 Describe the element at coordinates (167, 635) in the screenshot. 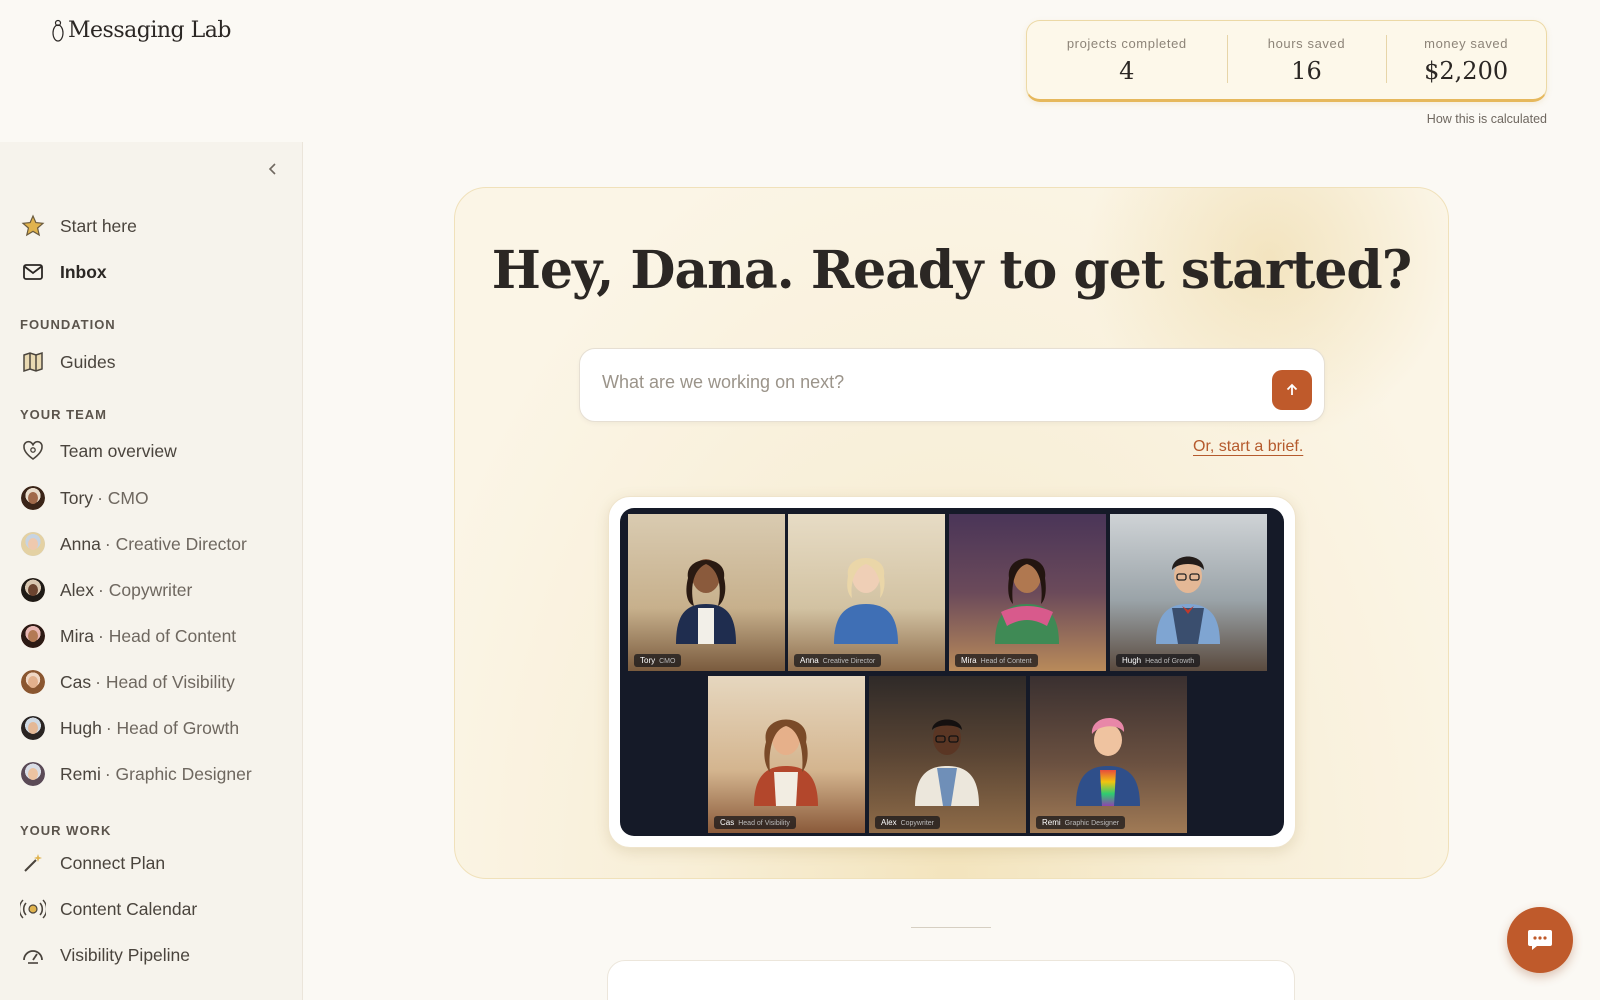

I see `sidebar-item-role: · Head of Content` at that location.